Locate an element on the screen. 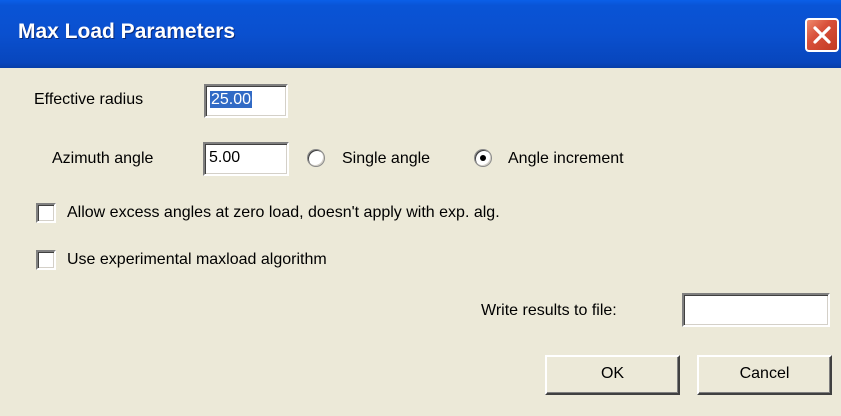 The height and width of the screenshot is (416, 841). effective-radius-value: 25.00 is located at coordinates (231, 99).